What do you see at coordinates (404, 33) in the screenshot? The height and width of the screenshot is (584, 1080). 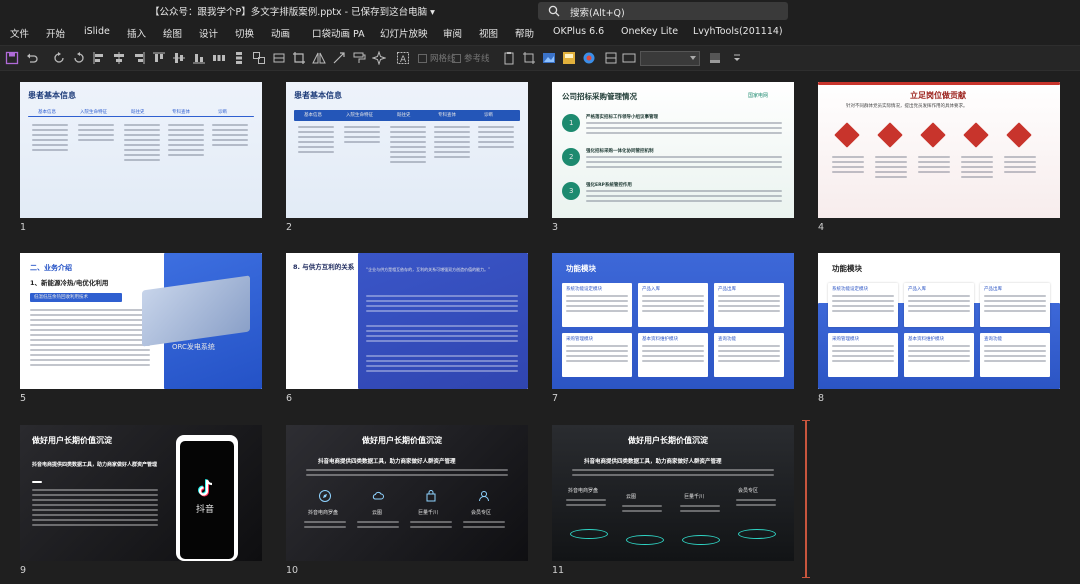 I see `menu-slideshow: 幻灯片放映` at bounding box center [404, 33].